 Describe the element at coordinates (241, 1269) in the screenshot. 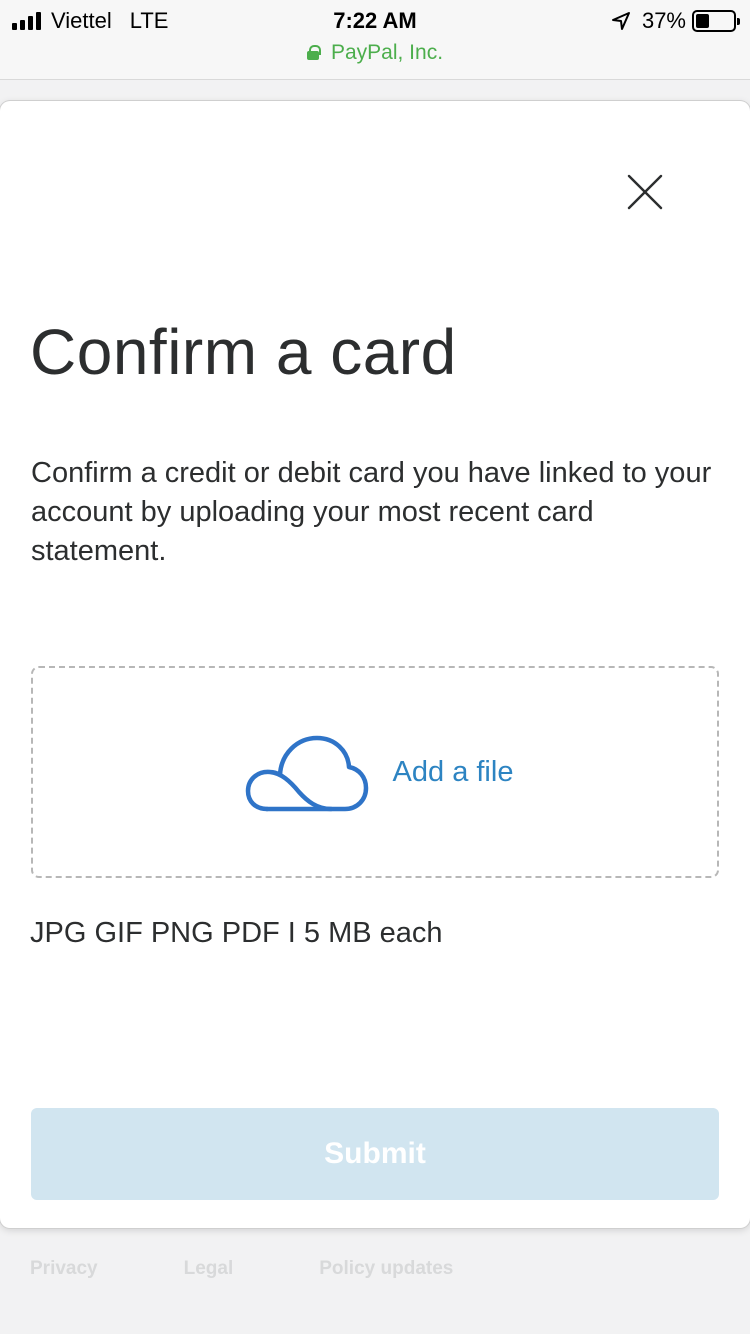

I see `footer-links: Privacy Legal Policy updates` at that location.